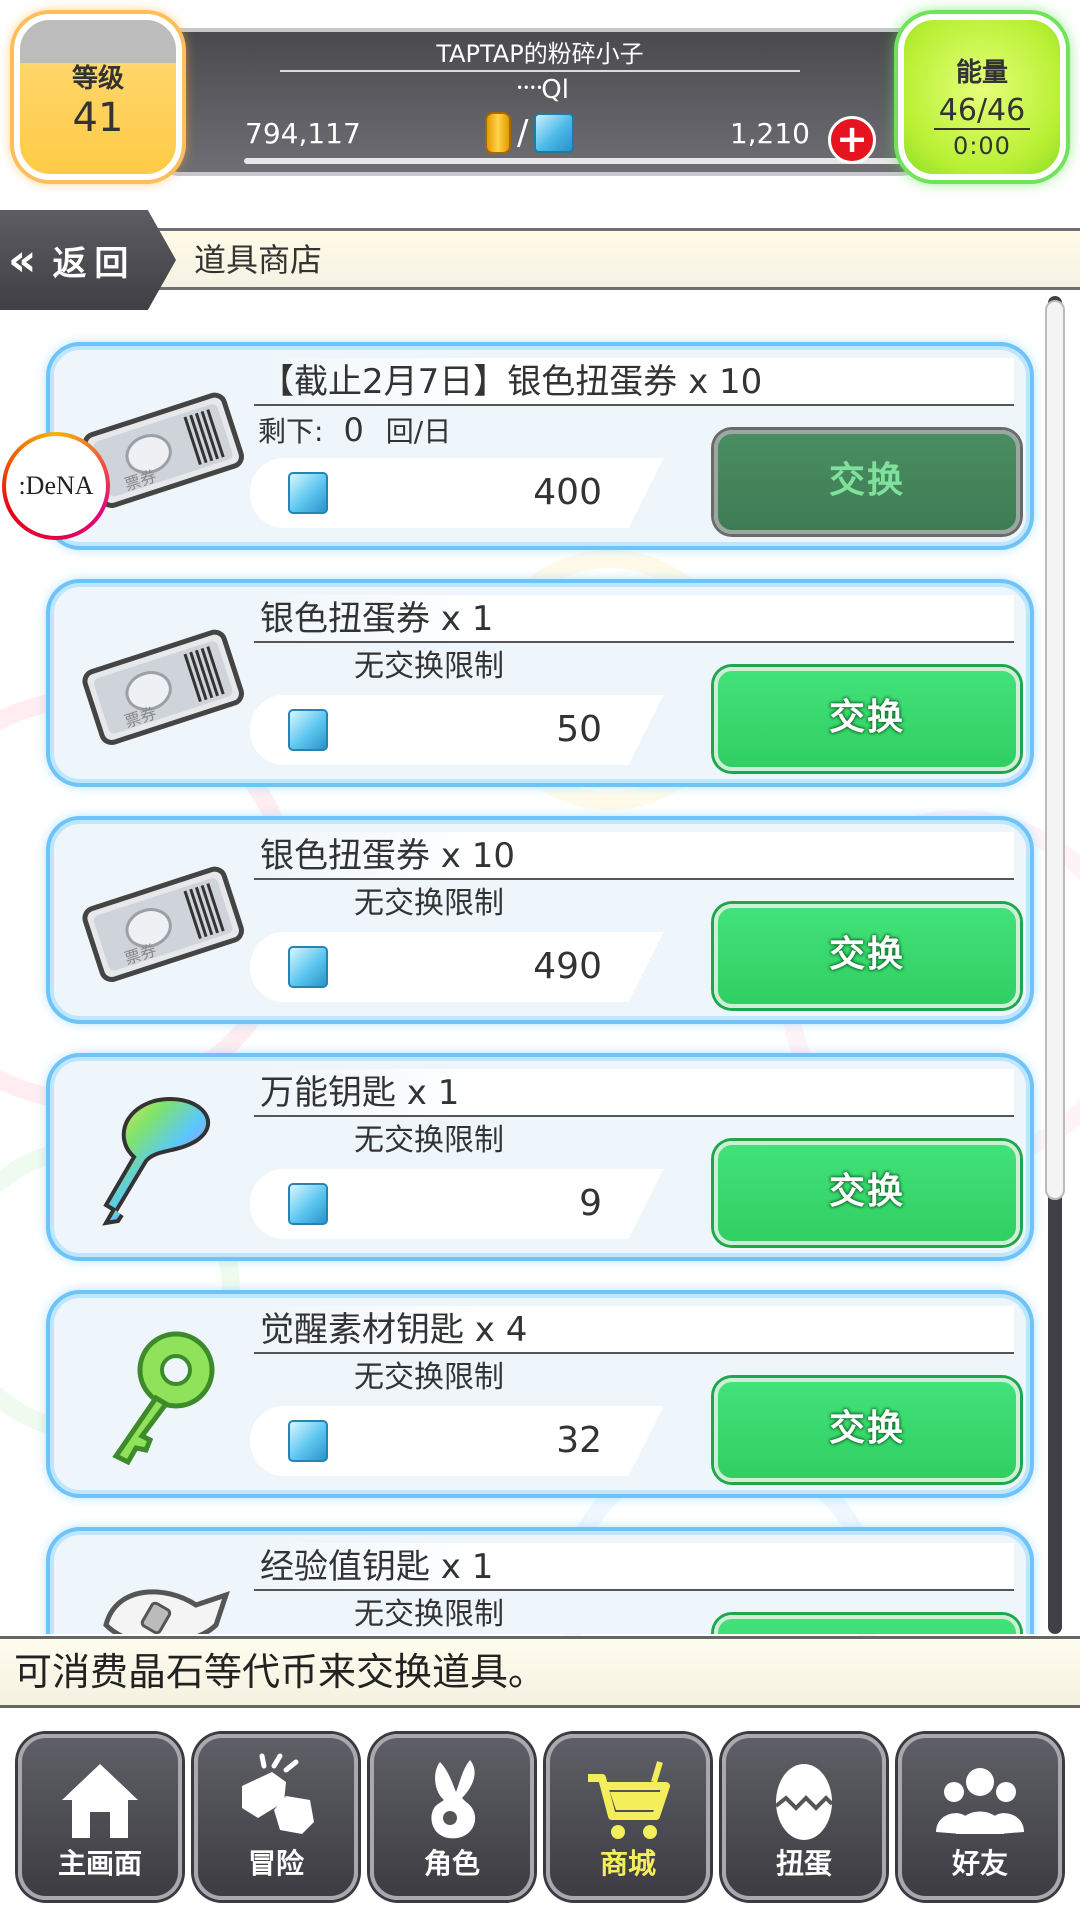  What do you see at coordinates (453, 1799) in the screenshot?
I see `bunny-icon` at bounding box center [453, 1799].